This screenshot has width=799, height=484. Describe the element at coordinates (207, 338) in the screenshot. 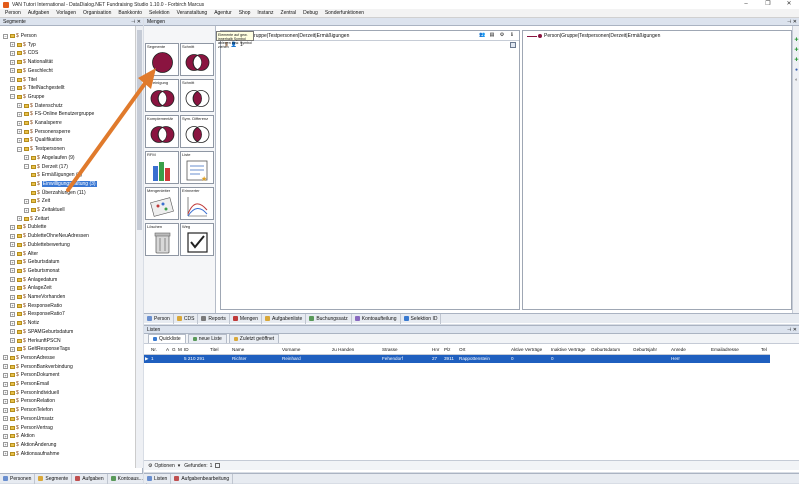

I see `list-tab-1: neue Liste` at that location.